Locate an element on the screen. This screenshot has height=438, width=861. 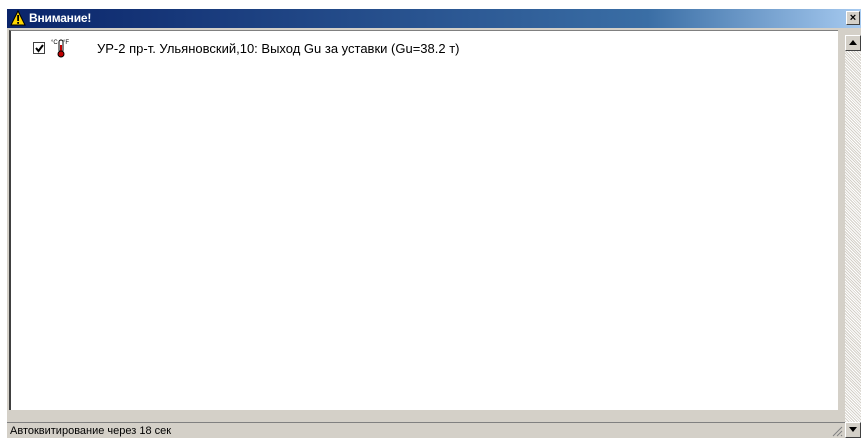
resize-grip-icon is located at coordinates (837, 431).